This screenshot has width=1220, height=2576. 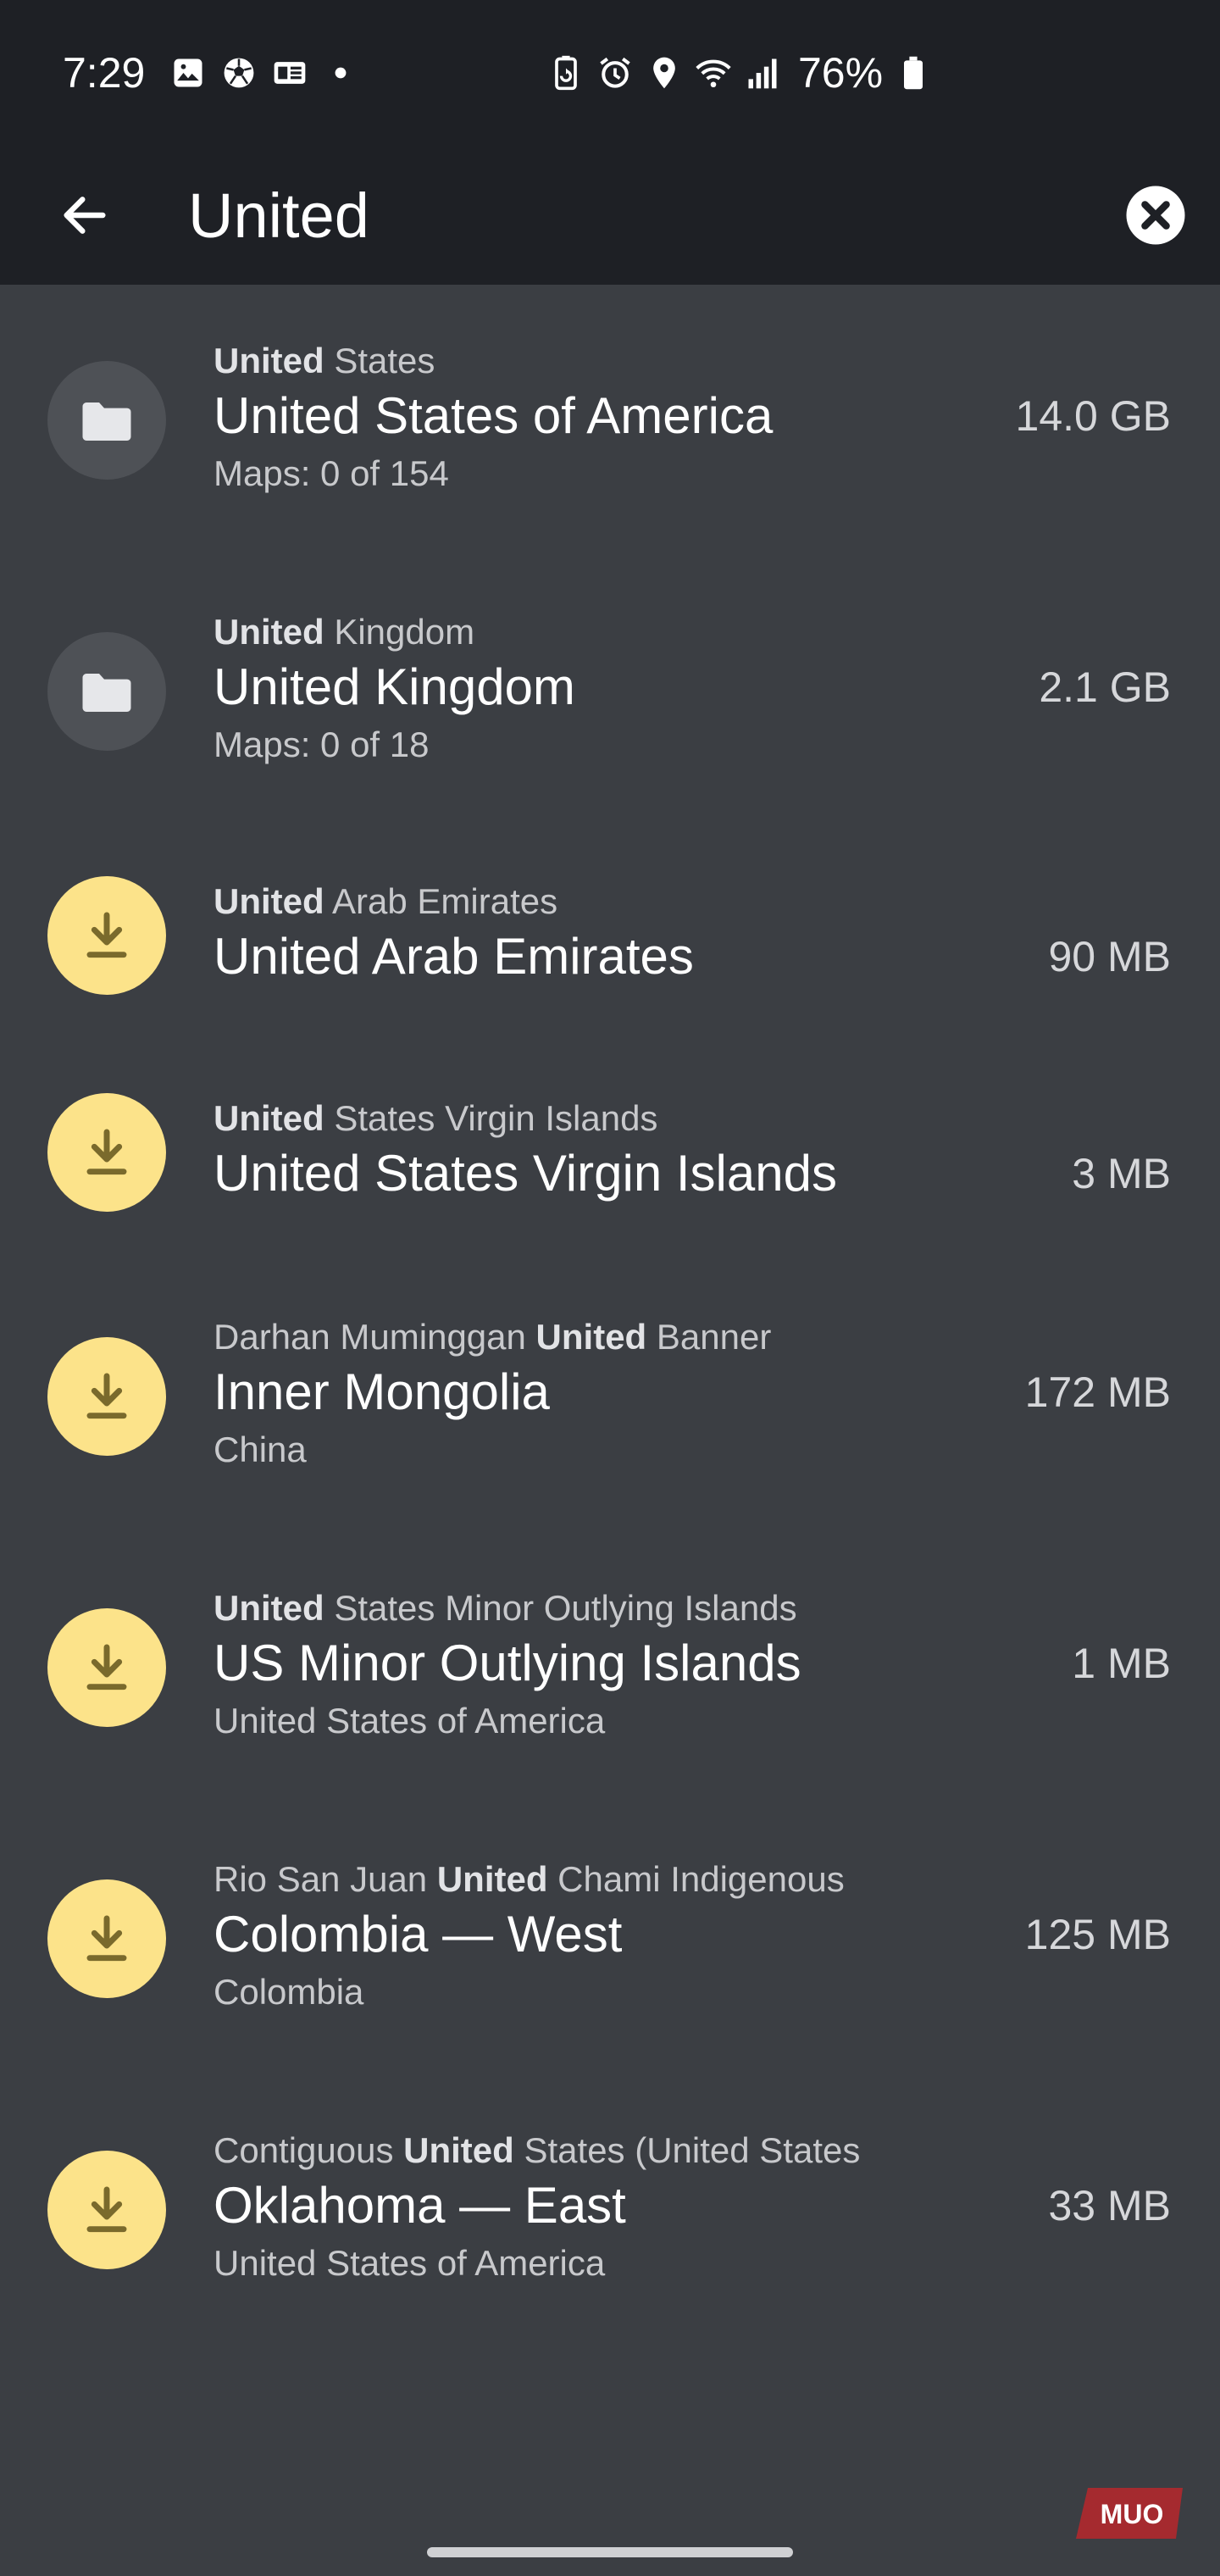 I want to click on result-path: Darhan Muminggan United Banner, so click(x=595, y=1337).